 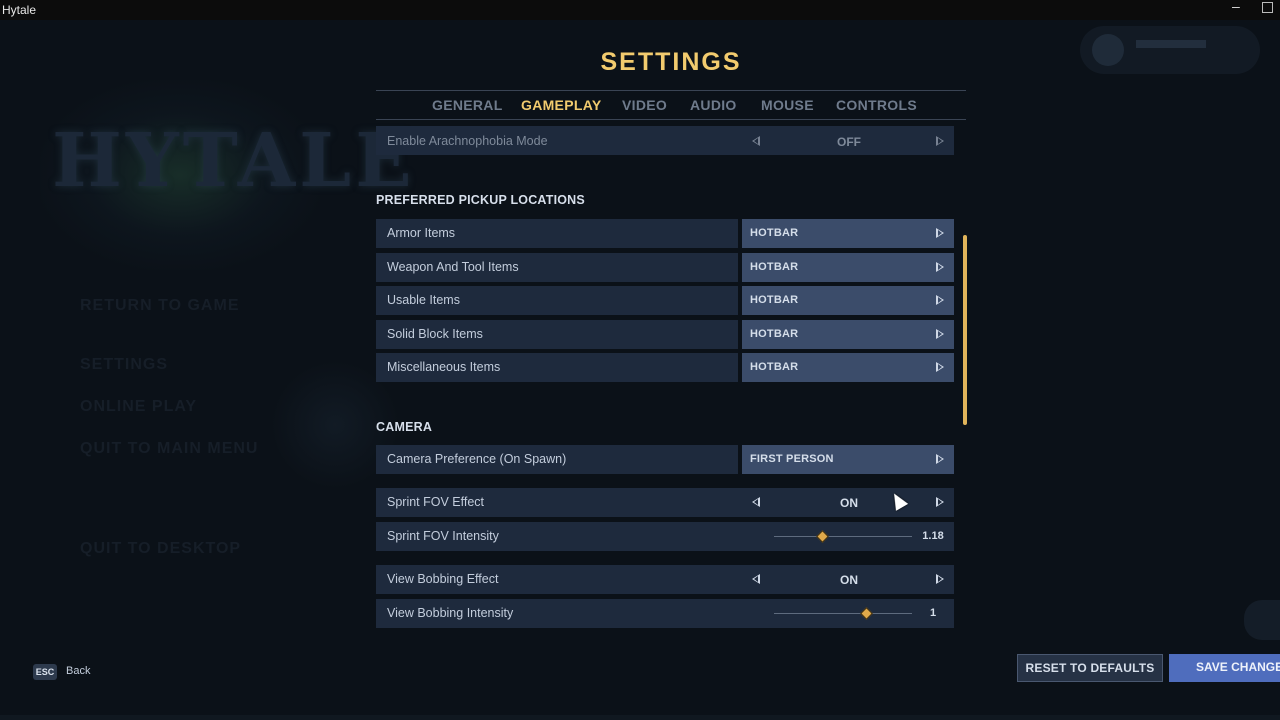 I want to click on tab-audio: AUDIO, so click(x=713, y=105).